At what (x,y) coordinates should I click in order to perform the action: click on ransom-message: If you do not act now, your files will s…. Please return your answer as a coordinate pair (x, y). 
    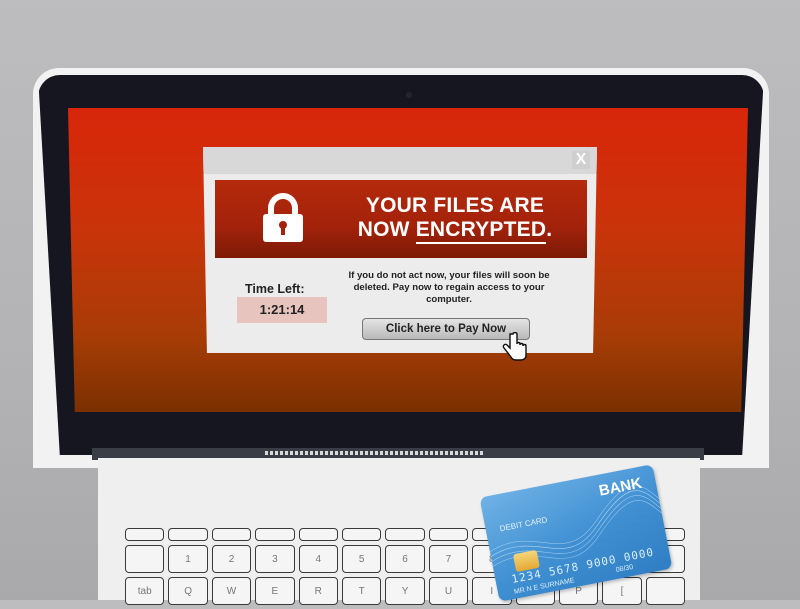
    Looking at the image, I should click on (449, 287).